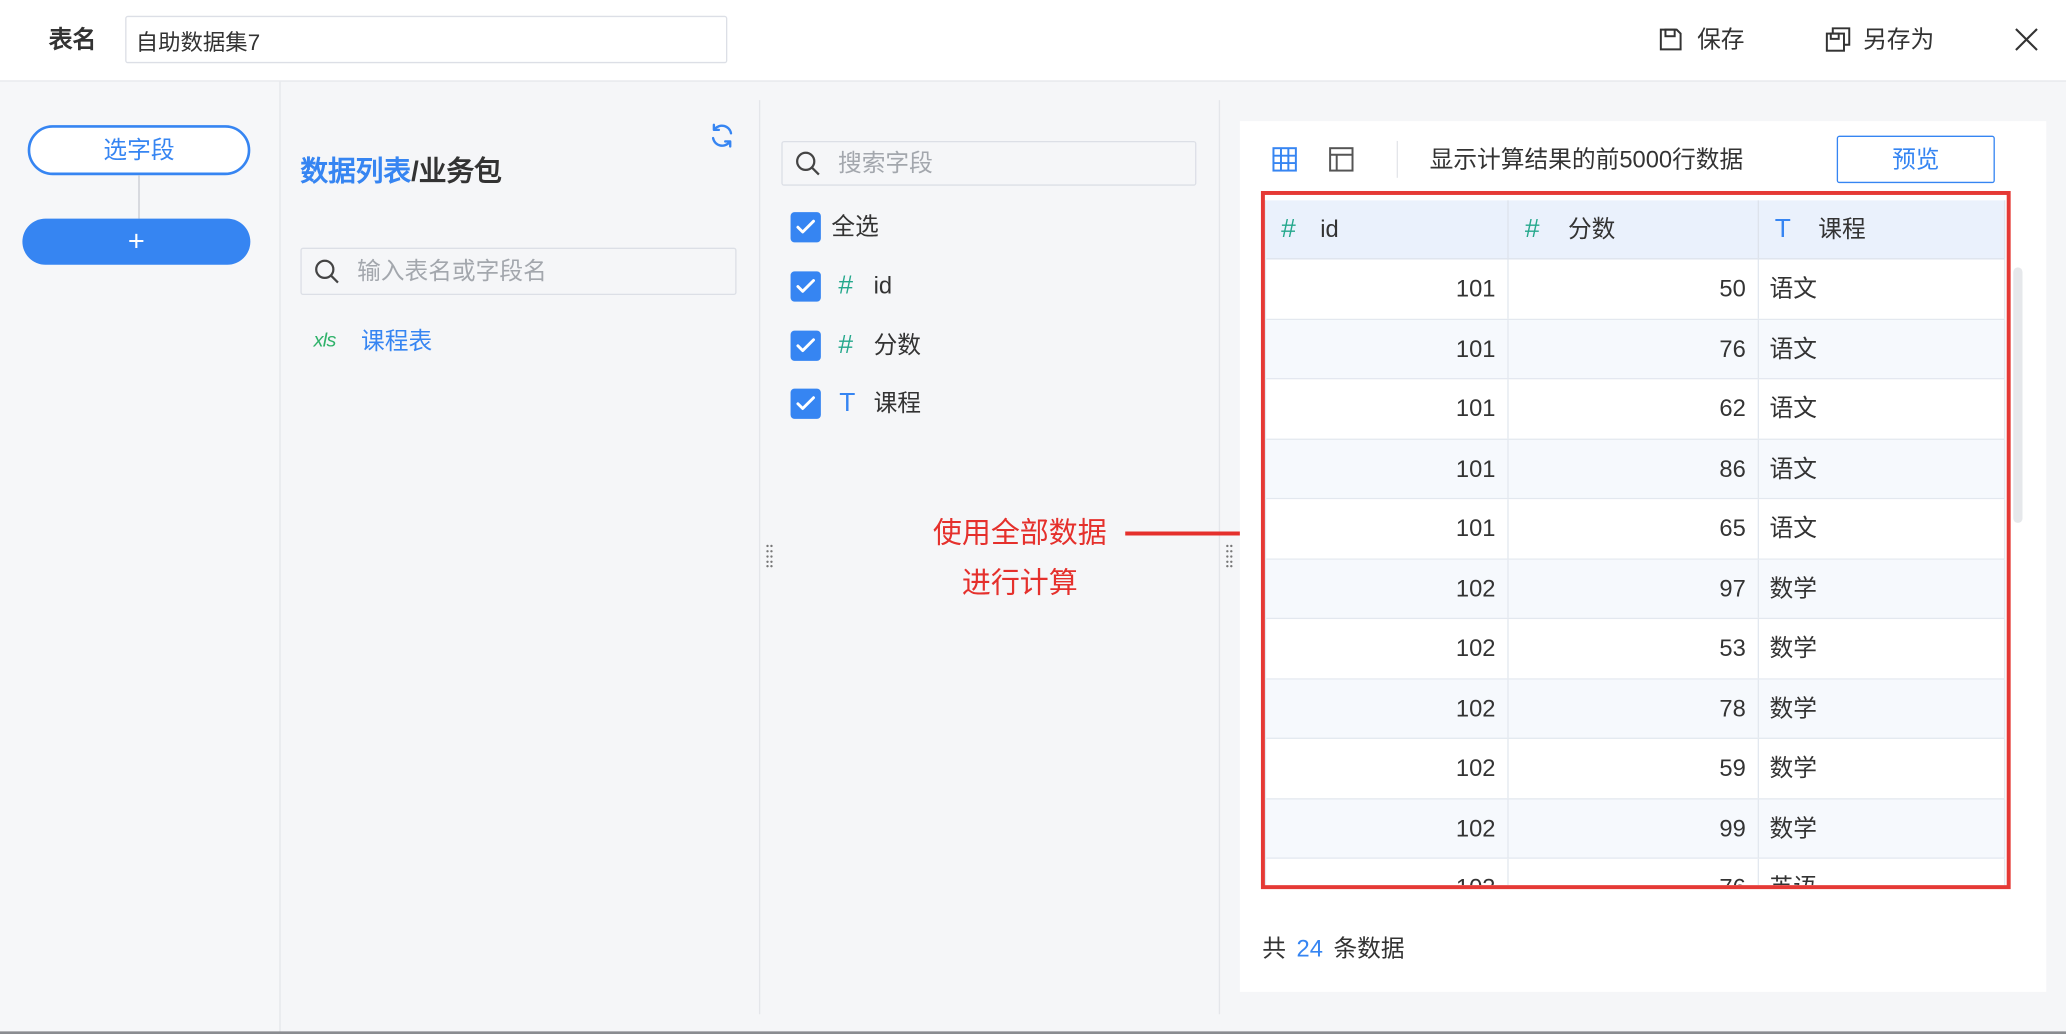 The image size is (2066, 1034). I want to click on panel-divider, so click(1219, 557).